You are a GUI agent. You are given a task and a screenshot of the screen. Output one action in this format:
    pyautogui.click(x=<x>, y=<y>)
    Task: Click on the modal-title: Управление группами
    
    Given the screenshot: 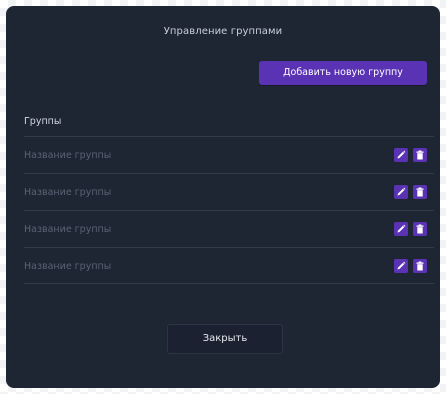 What is the action you would take?
    pyautogui.click(x=223, y=31)
    